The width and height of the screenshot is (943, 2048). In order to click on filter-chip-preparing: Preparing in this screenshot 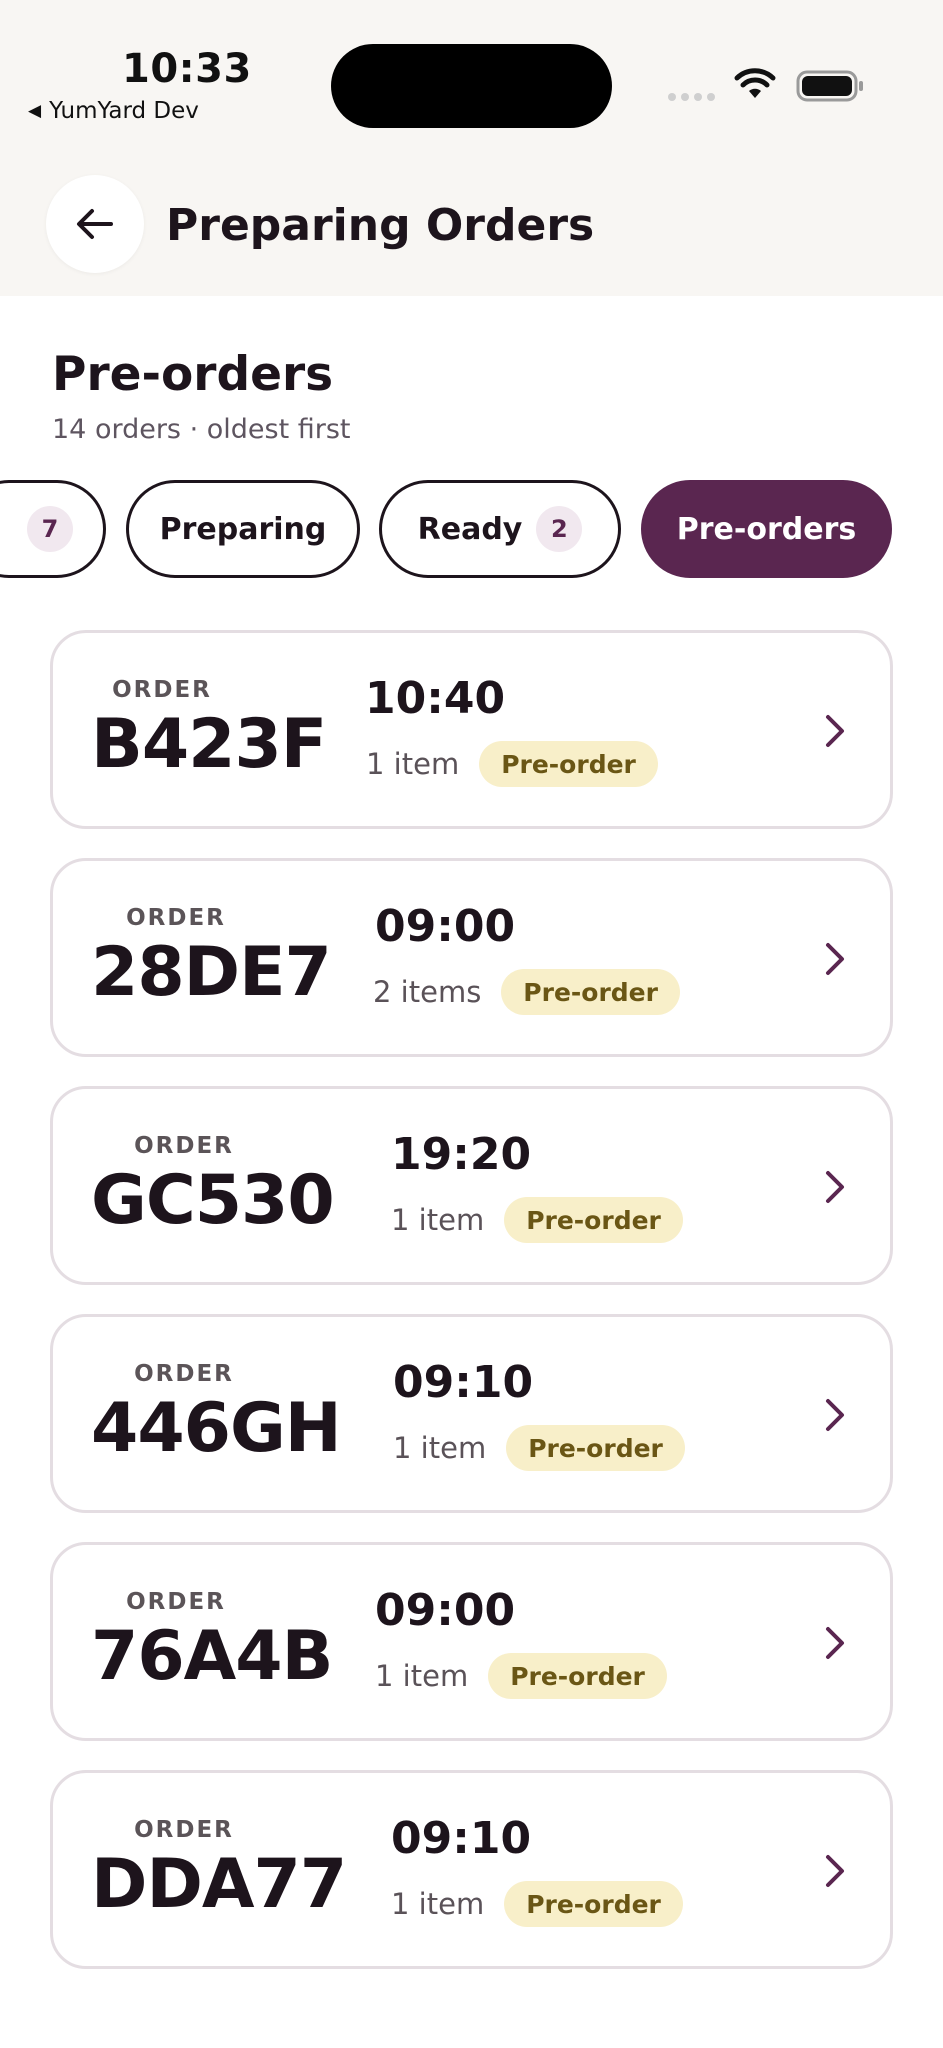, I will do `click(243, 529)`.